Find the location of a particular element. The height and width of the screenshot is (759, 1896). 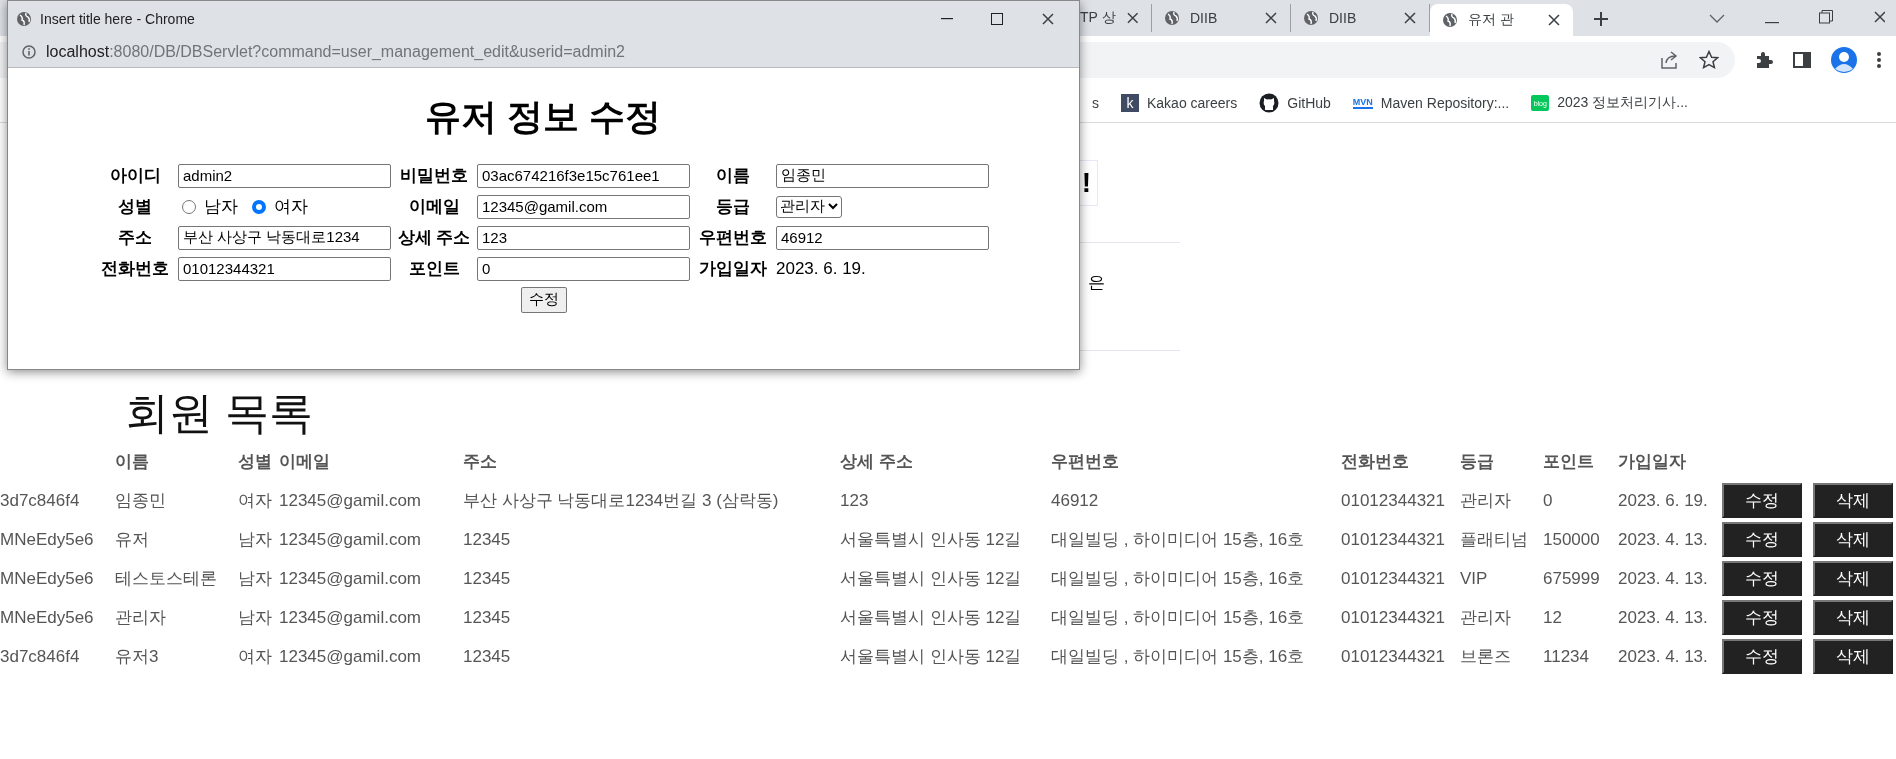

column-header: 가입일자 is located at coordinates (1652, 462).